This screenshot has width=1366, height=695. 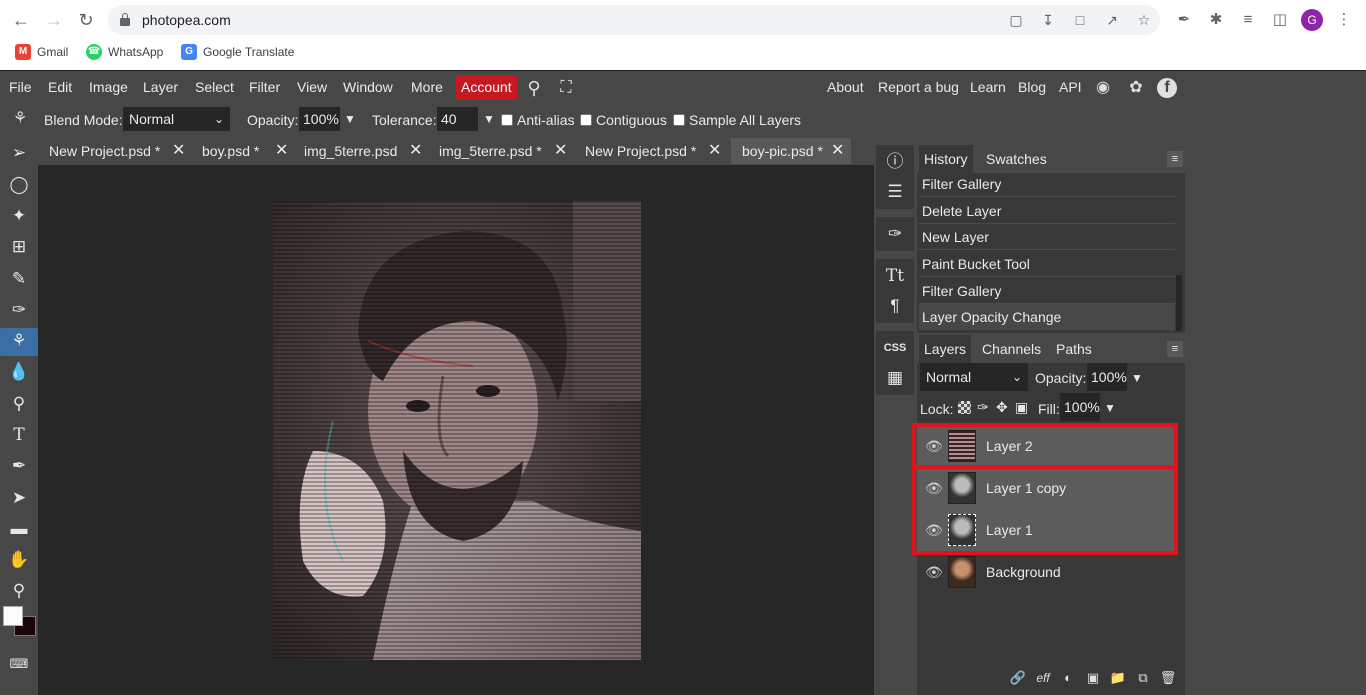 What do you see at coordinates (648, 151) in the screenshot?
I see `tab-new-project-2: New Project.psd * ✕` at bounding box center [648, 151].